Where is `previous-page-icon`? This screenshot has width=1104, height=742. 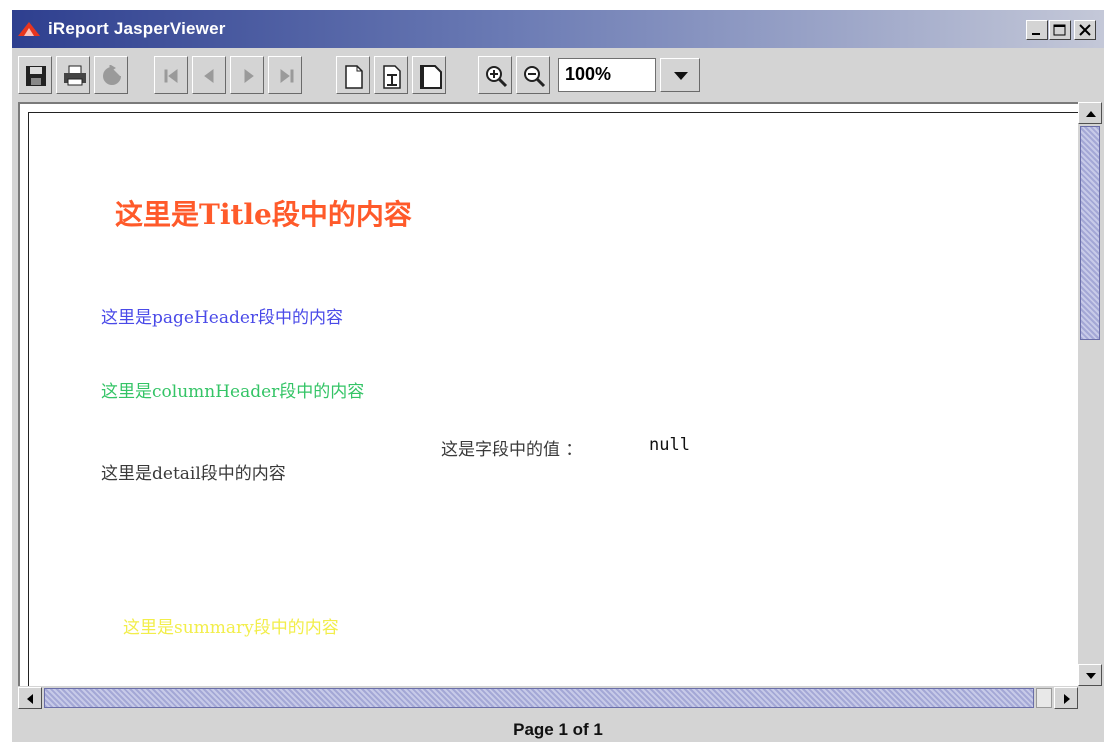 previous-page-icon is located at coordinates (209, 76).